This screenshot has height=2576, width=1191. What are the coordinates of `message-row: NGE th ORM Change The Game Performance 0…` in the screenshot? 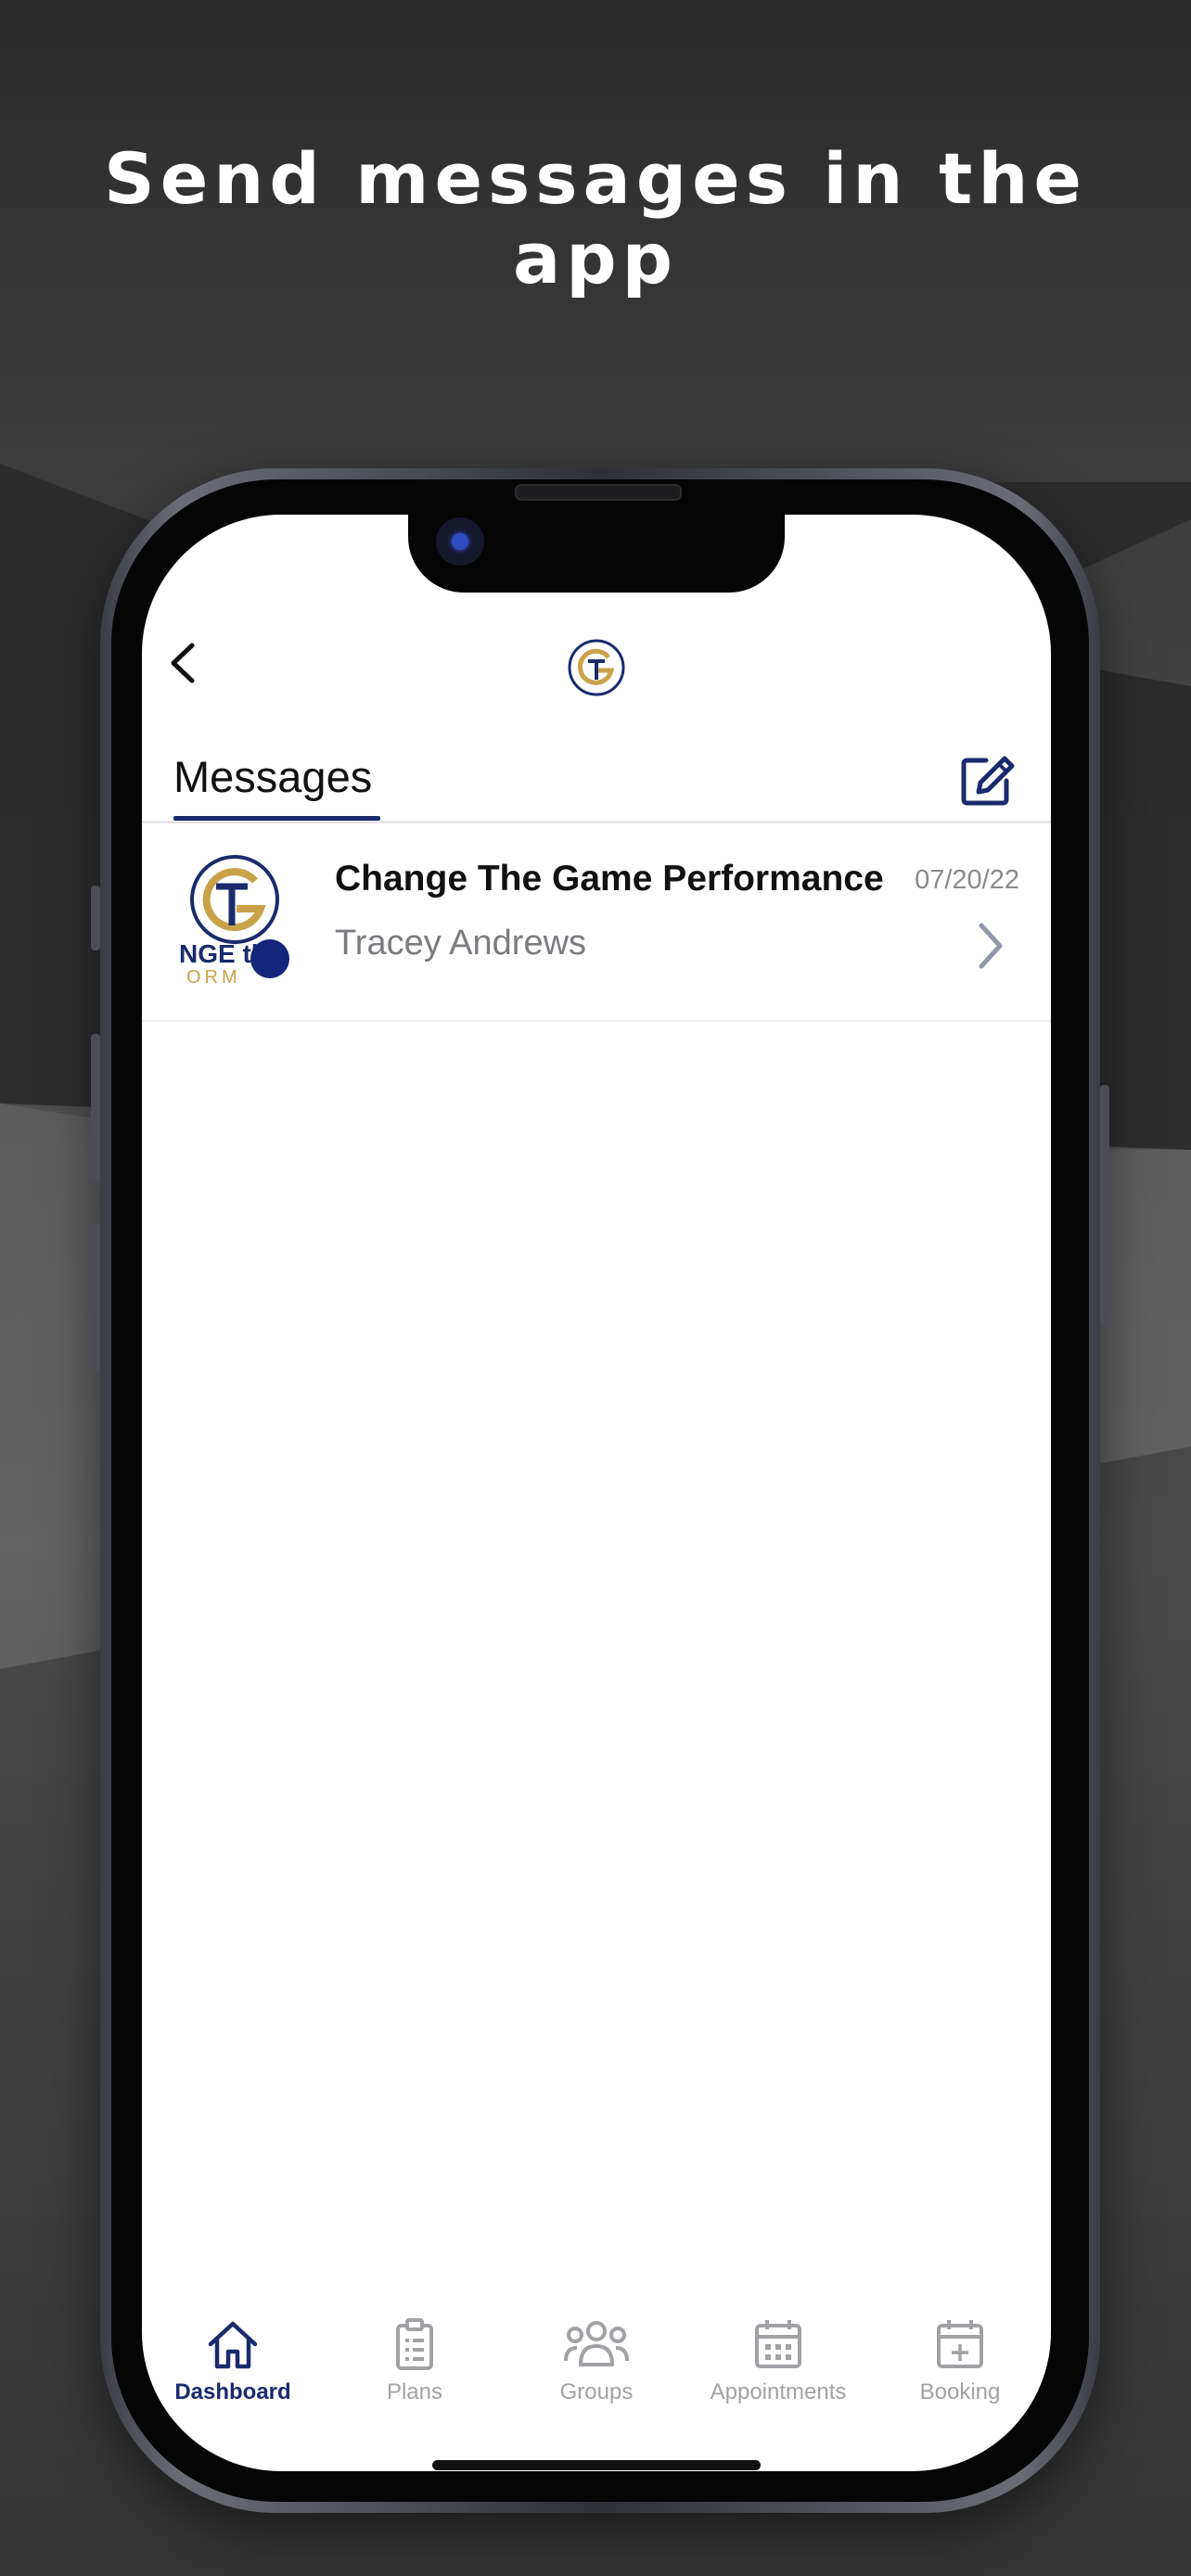 It's located at (597, 923).